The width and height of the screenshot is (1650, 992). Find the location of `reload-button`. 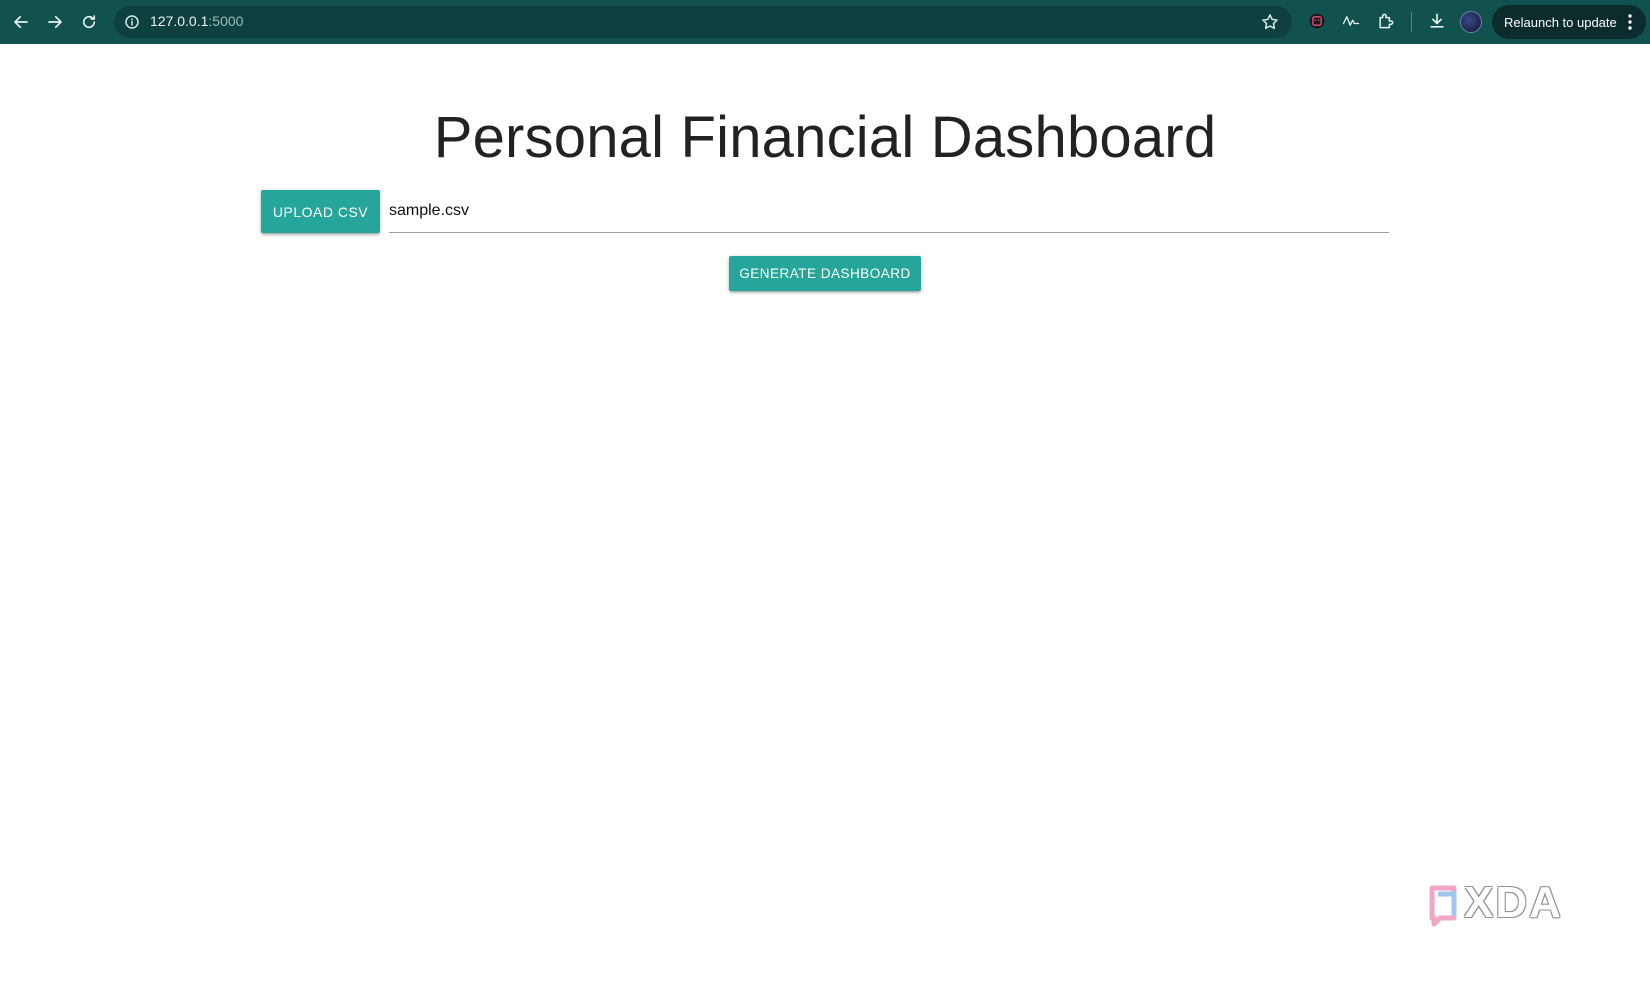

reload-button is located at coordinates (89, 22).